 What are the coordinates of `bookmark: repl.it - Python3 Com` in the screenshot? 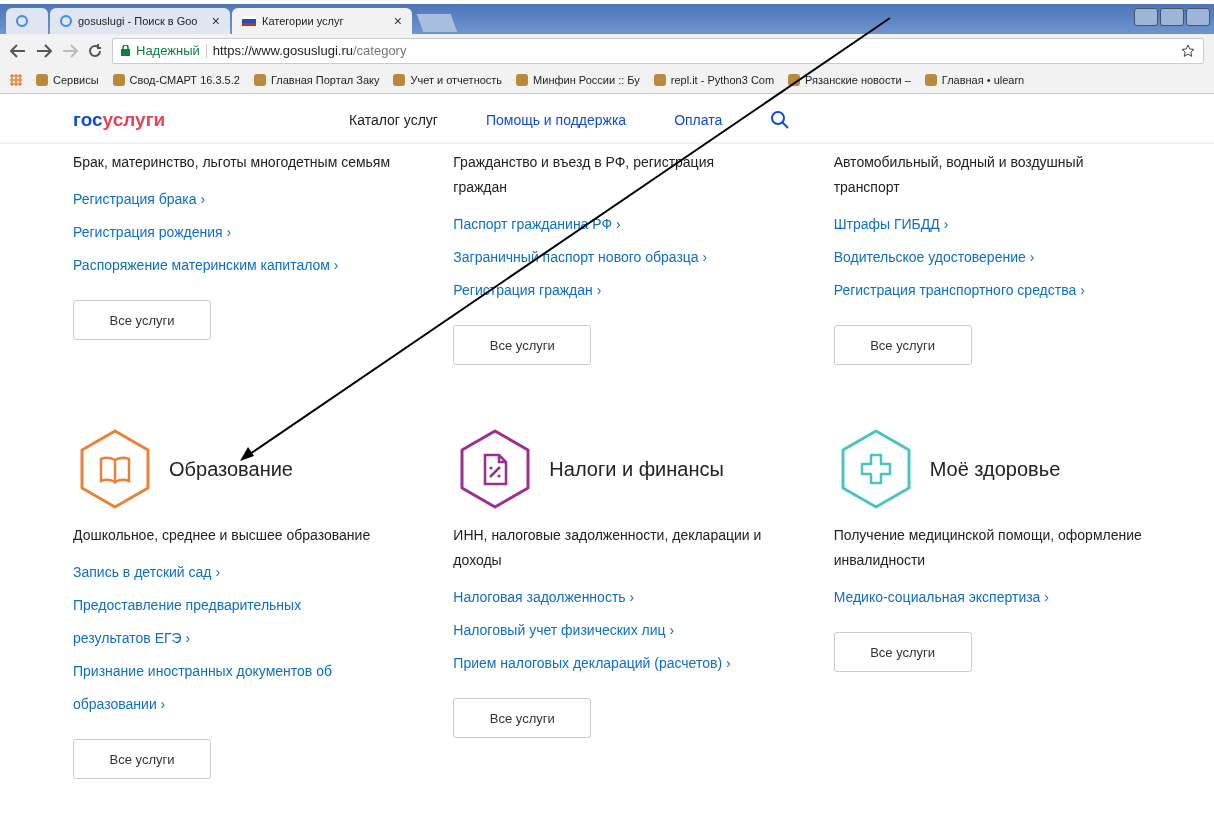 It's located at (714, 80).